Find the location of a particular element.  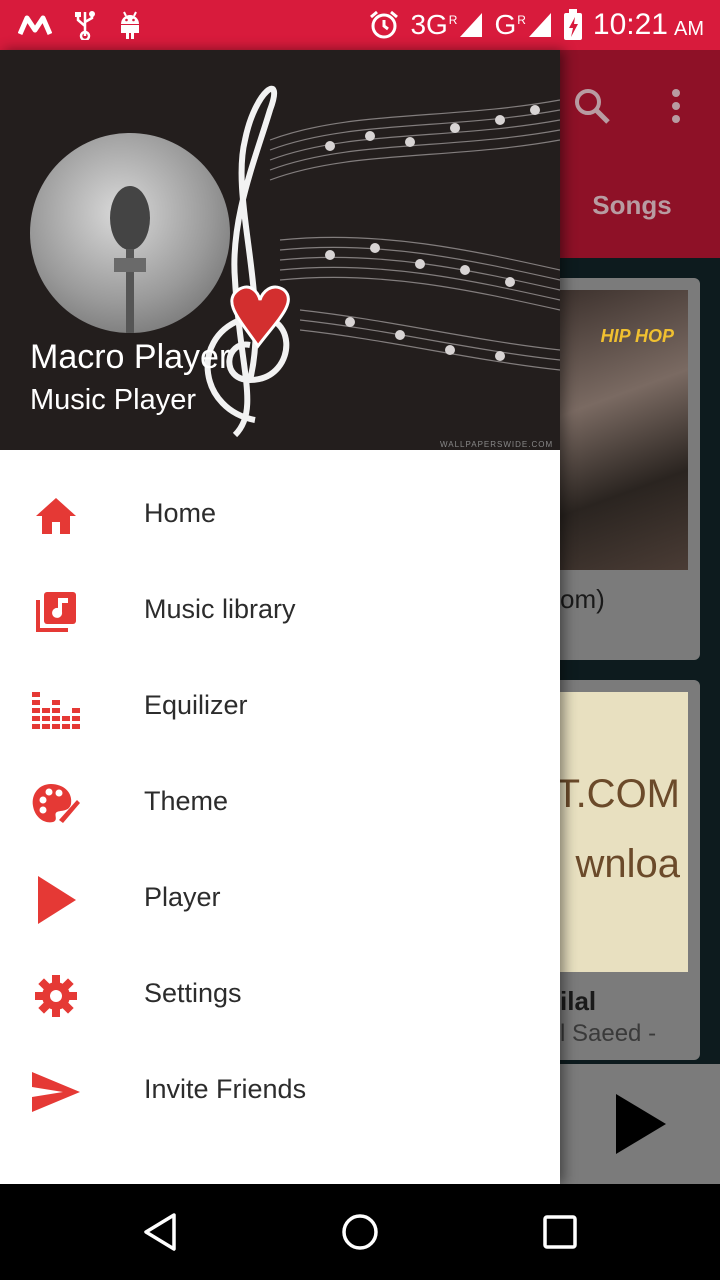

home-icon is located at coordinates (56, 516).